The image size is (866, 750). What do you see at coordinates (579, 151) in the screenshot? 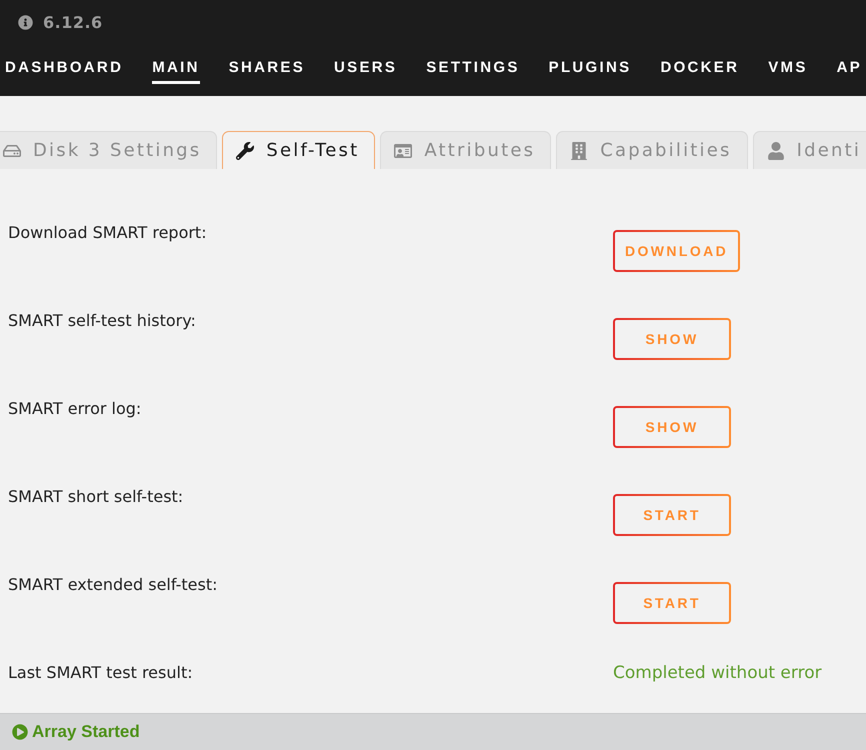
I see `building-icon` at bounding box center [579, 151].